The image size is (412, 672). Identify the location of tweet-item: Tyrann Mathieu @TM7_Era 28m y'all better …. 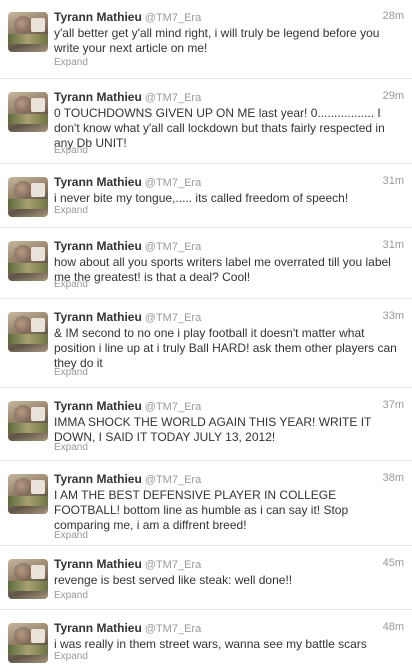
(206, 39).